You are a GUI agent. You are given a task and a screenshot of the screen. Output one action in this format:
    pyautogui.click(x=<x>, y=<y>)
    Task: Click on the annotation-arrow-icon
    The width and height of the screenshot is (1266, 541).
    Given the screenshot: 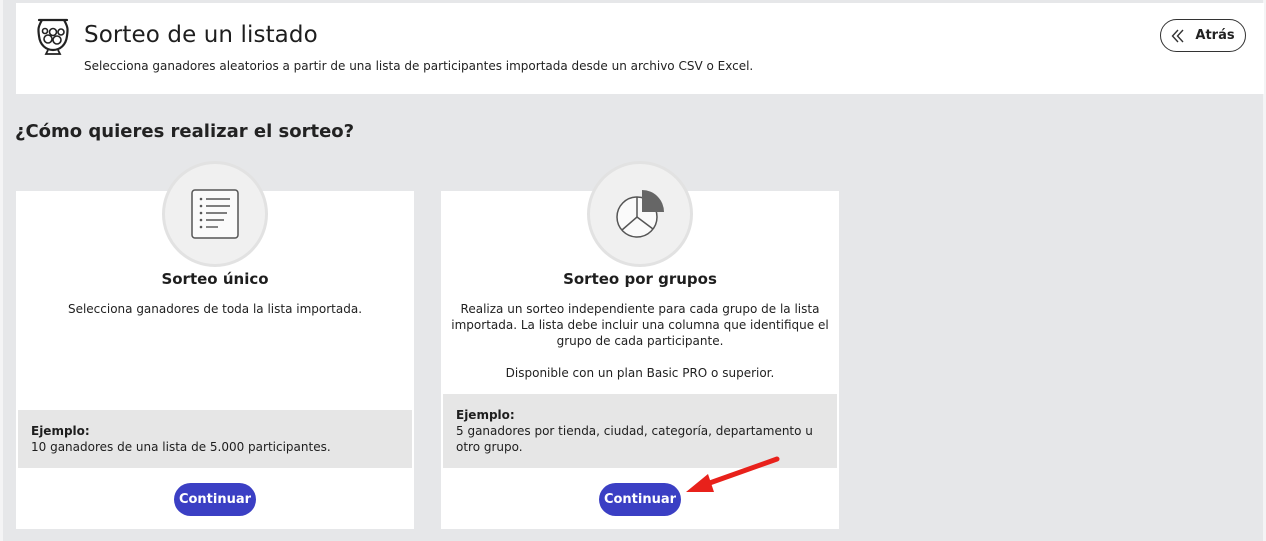 What is the action you would take?
    pyautogui.click(x=733, y=474)
    